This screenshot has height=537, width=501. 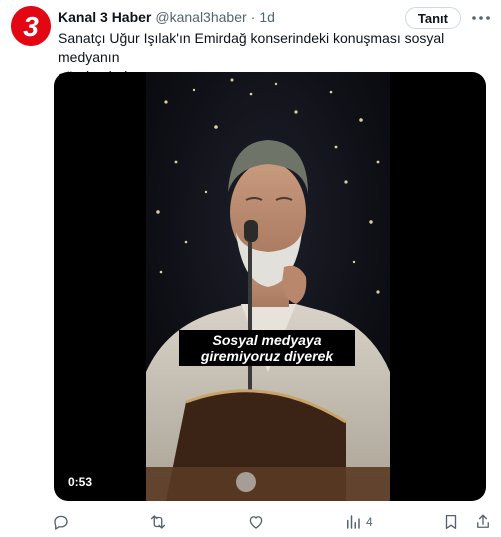 I want to click on kanal3-logo-icon: 3, so click(x=31, y=26).